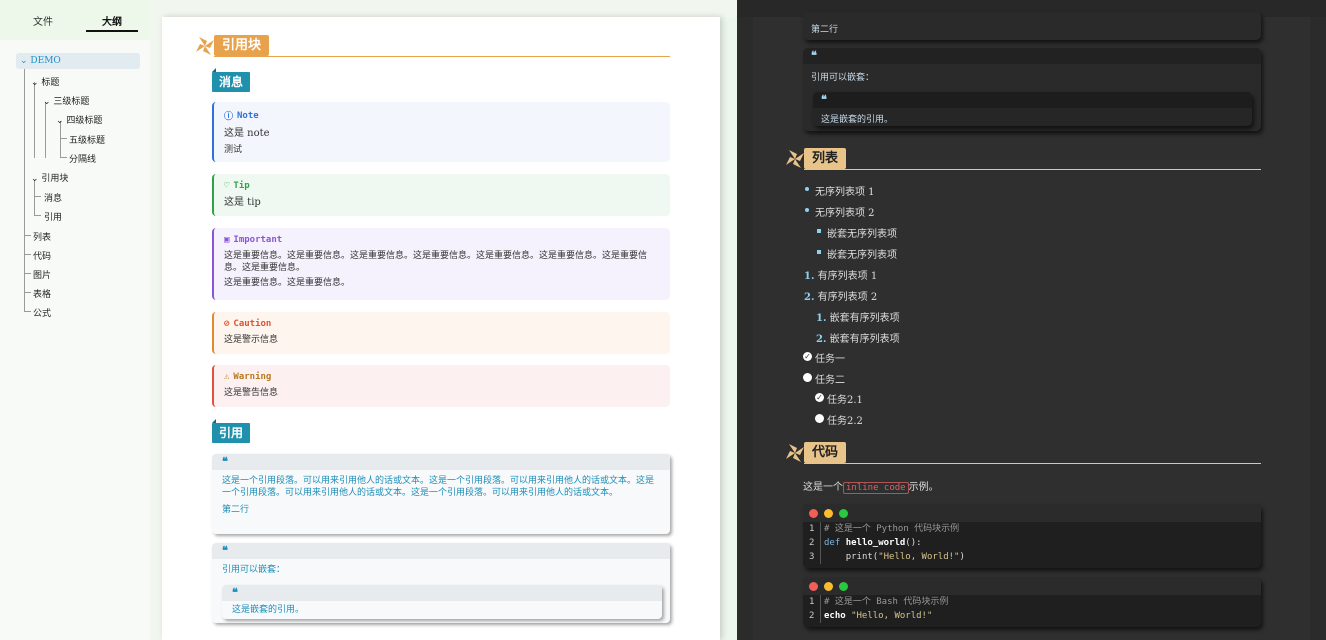  Describe the element at coordinates (229, 117) in the screenshot. I see `info-icon: ⓘ` at that location.